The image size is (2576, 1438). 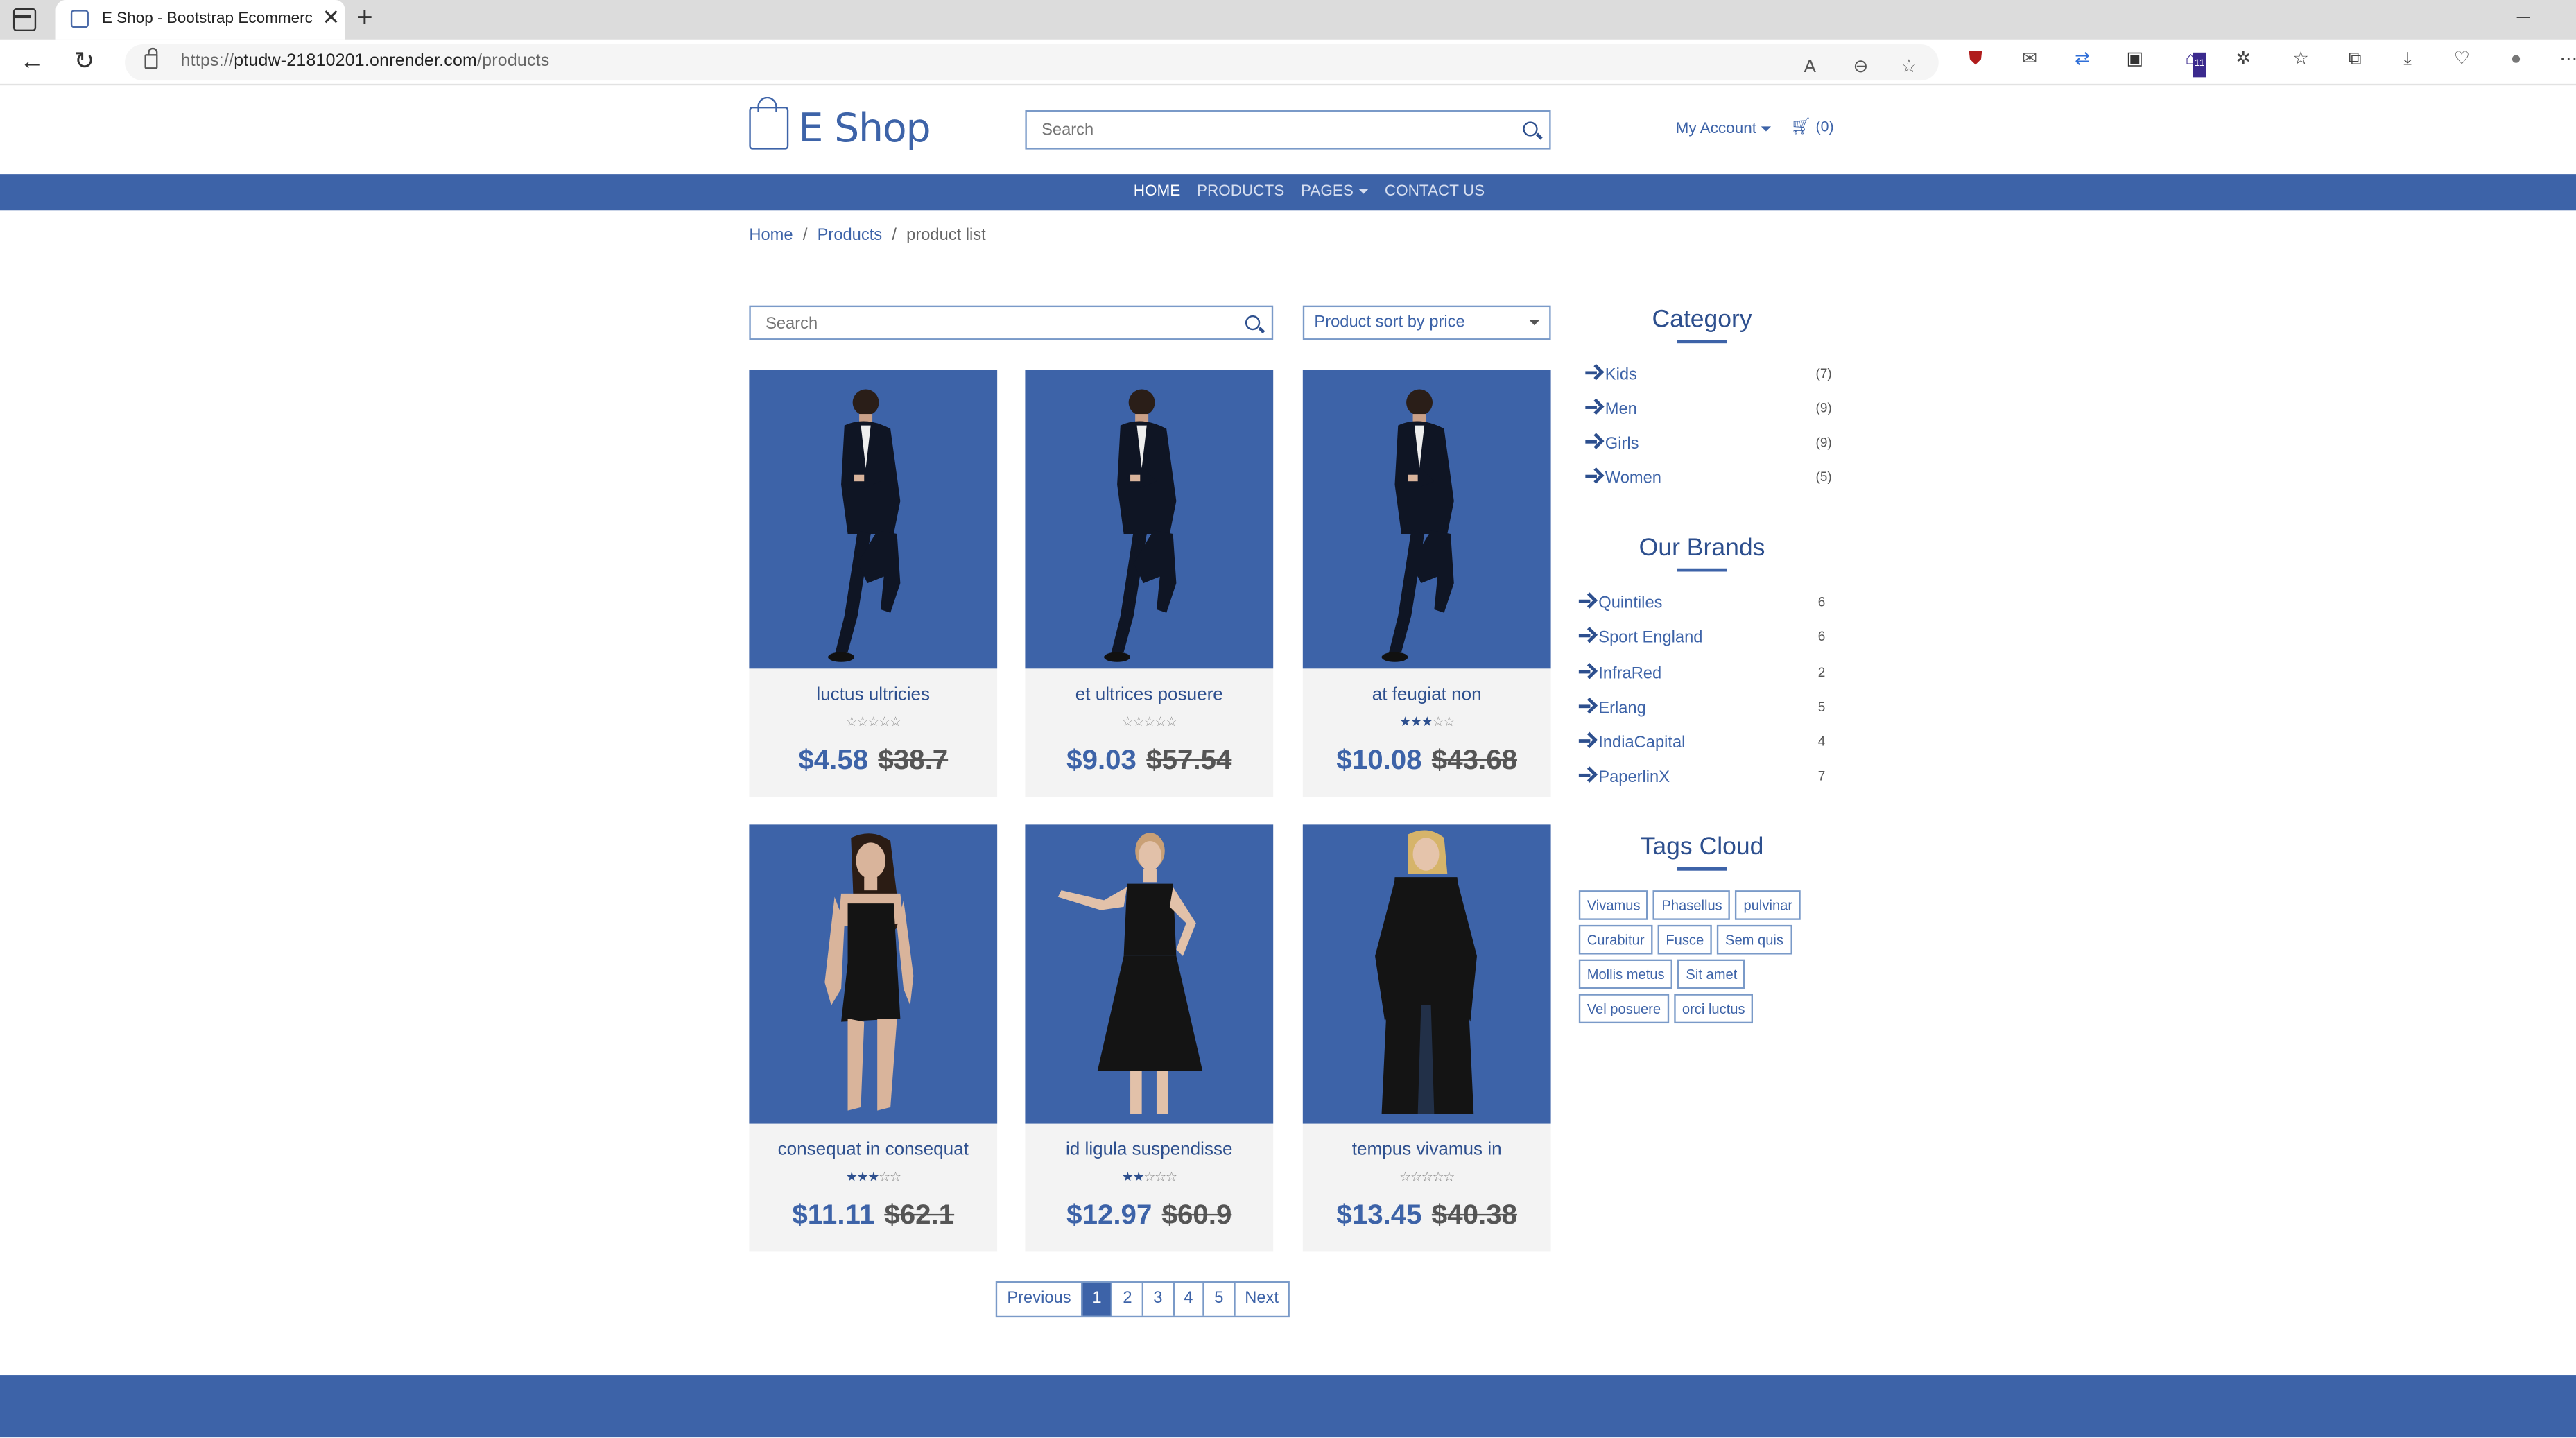 I want to click on tag: pulvinar, so click(x=1768, y=905).